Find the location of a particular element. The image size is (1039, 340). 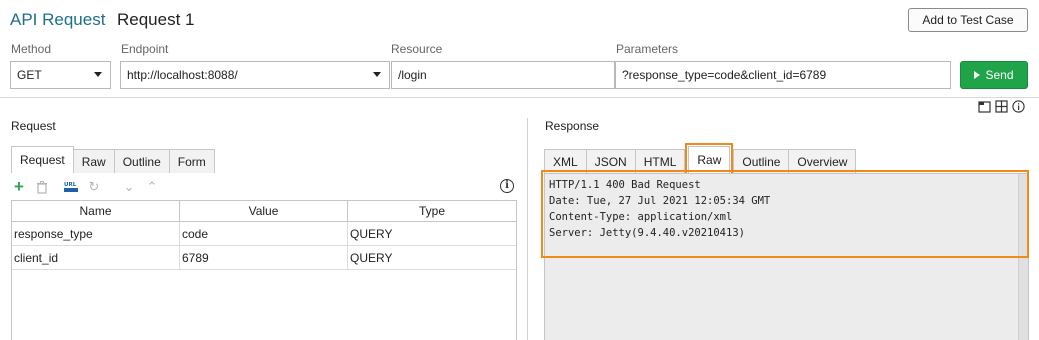

tab-form: Form is located at coordinates (191, 161).